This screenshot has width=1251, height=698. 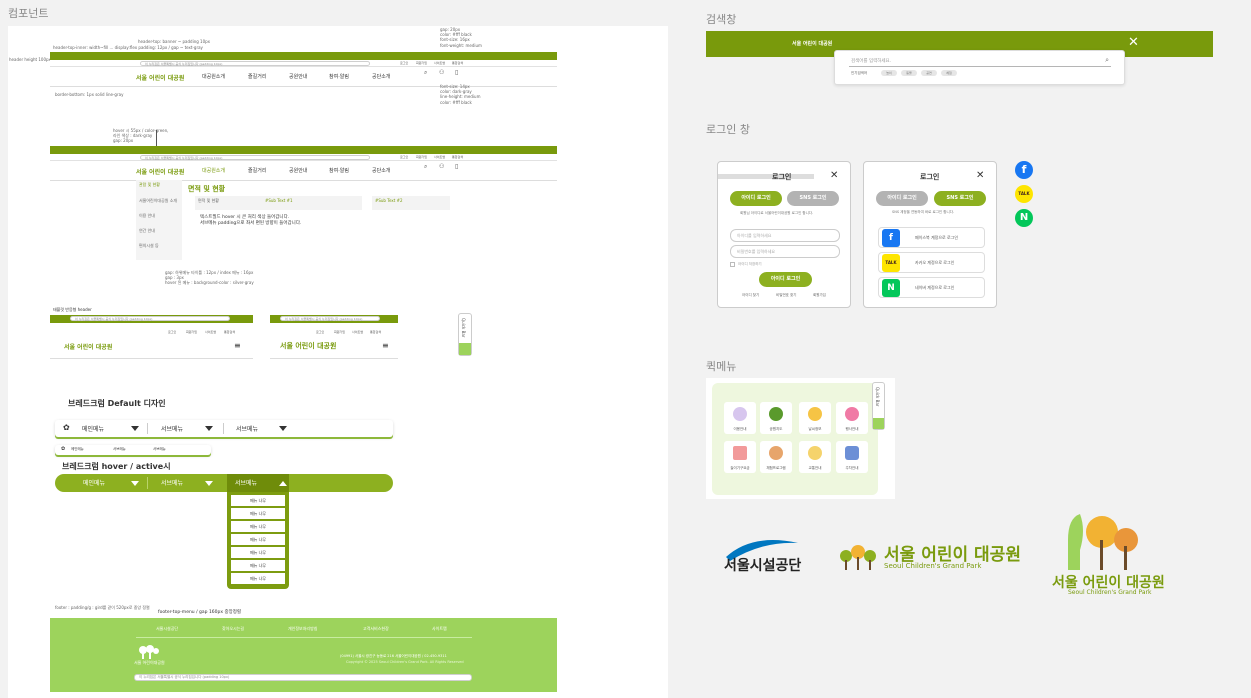 I want to click on keyword-chip: 동물, so click(x=909, y=73).